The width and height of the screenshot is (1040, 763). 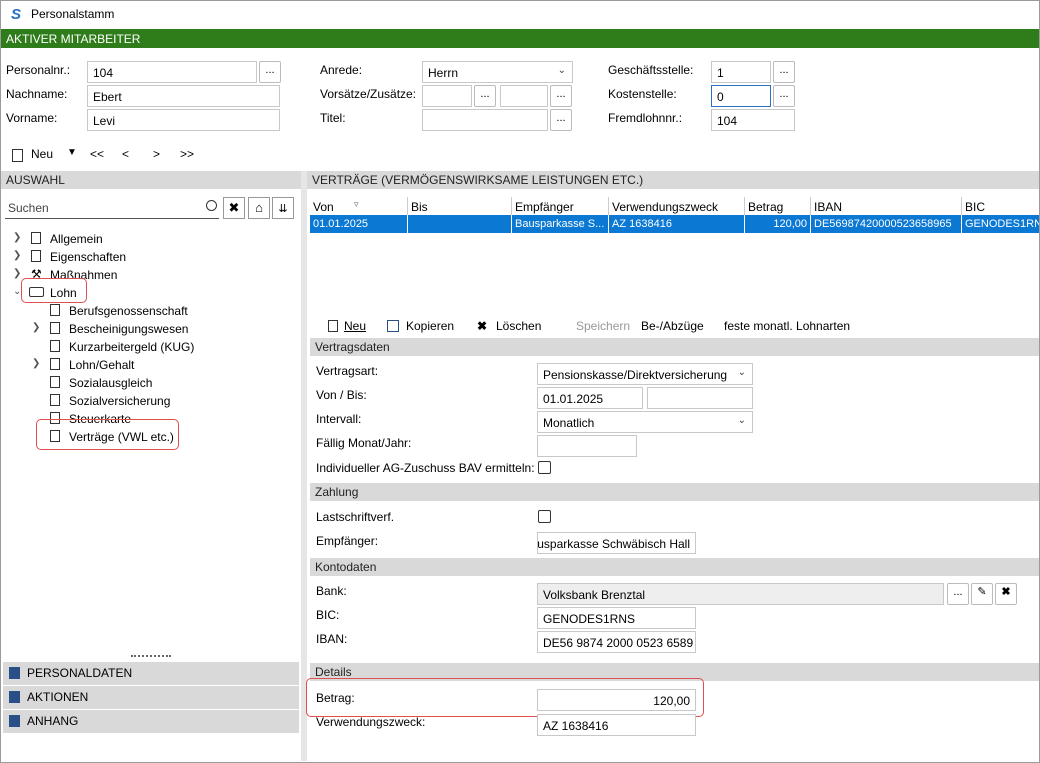 I want to click on lastschrift-checkbox, so click(x=544, y=516).